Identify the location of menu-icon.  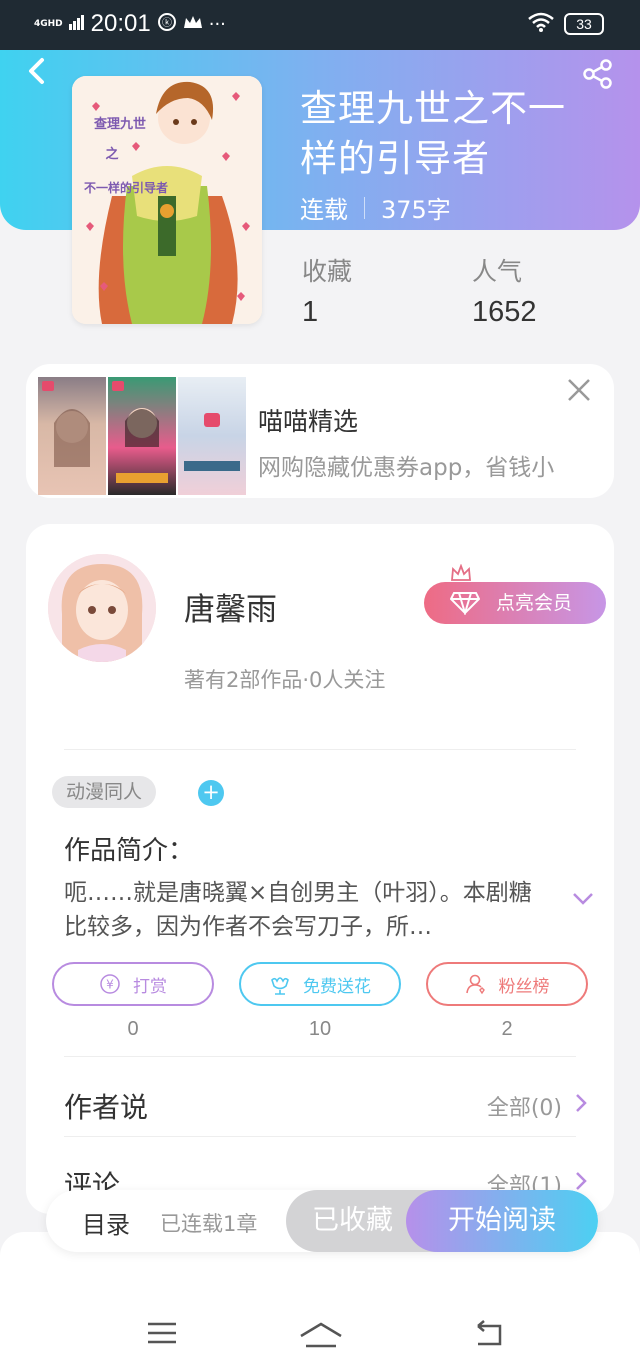
(162, 1333).